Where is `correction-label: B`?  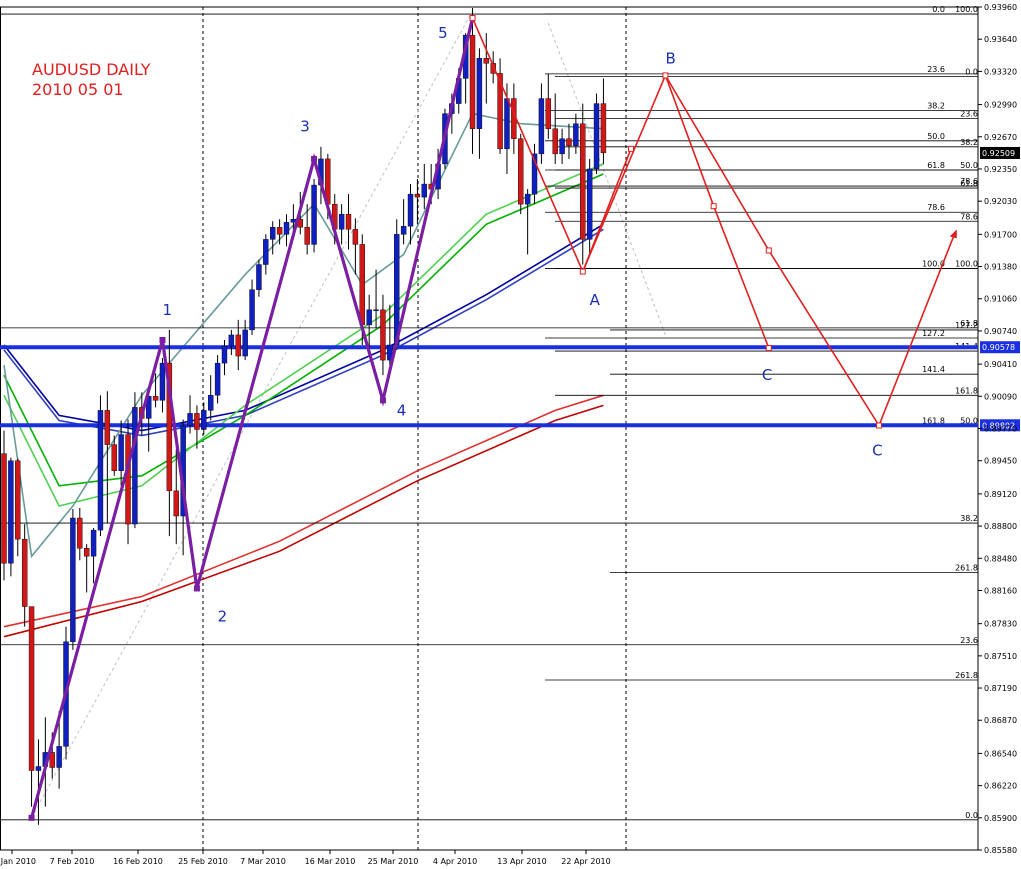
correction-label: B is located at coordinates (670, 58).